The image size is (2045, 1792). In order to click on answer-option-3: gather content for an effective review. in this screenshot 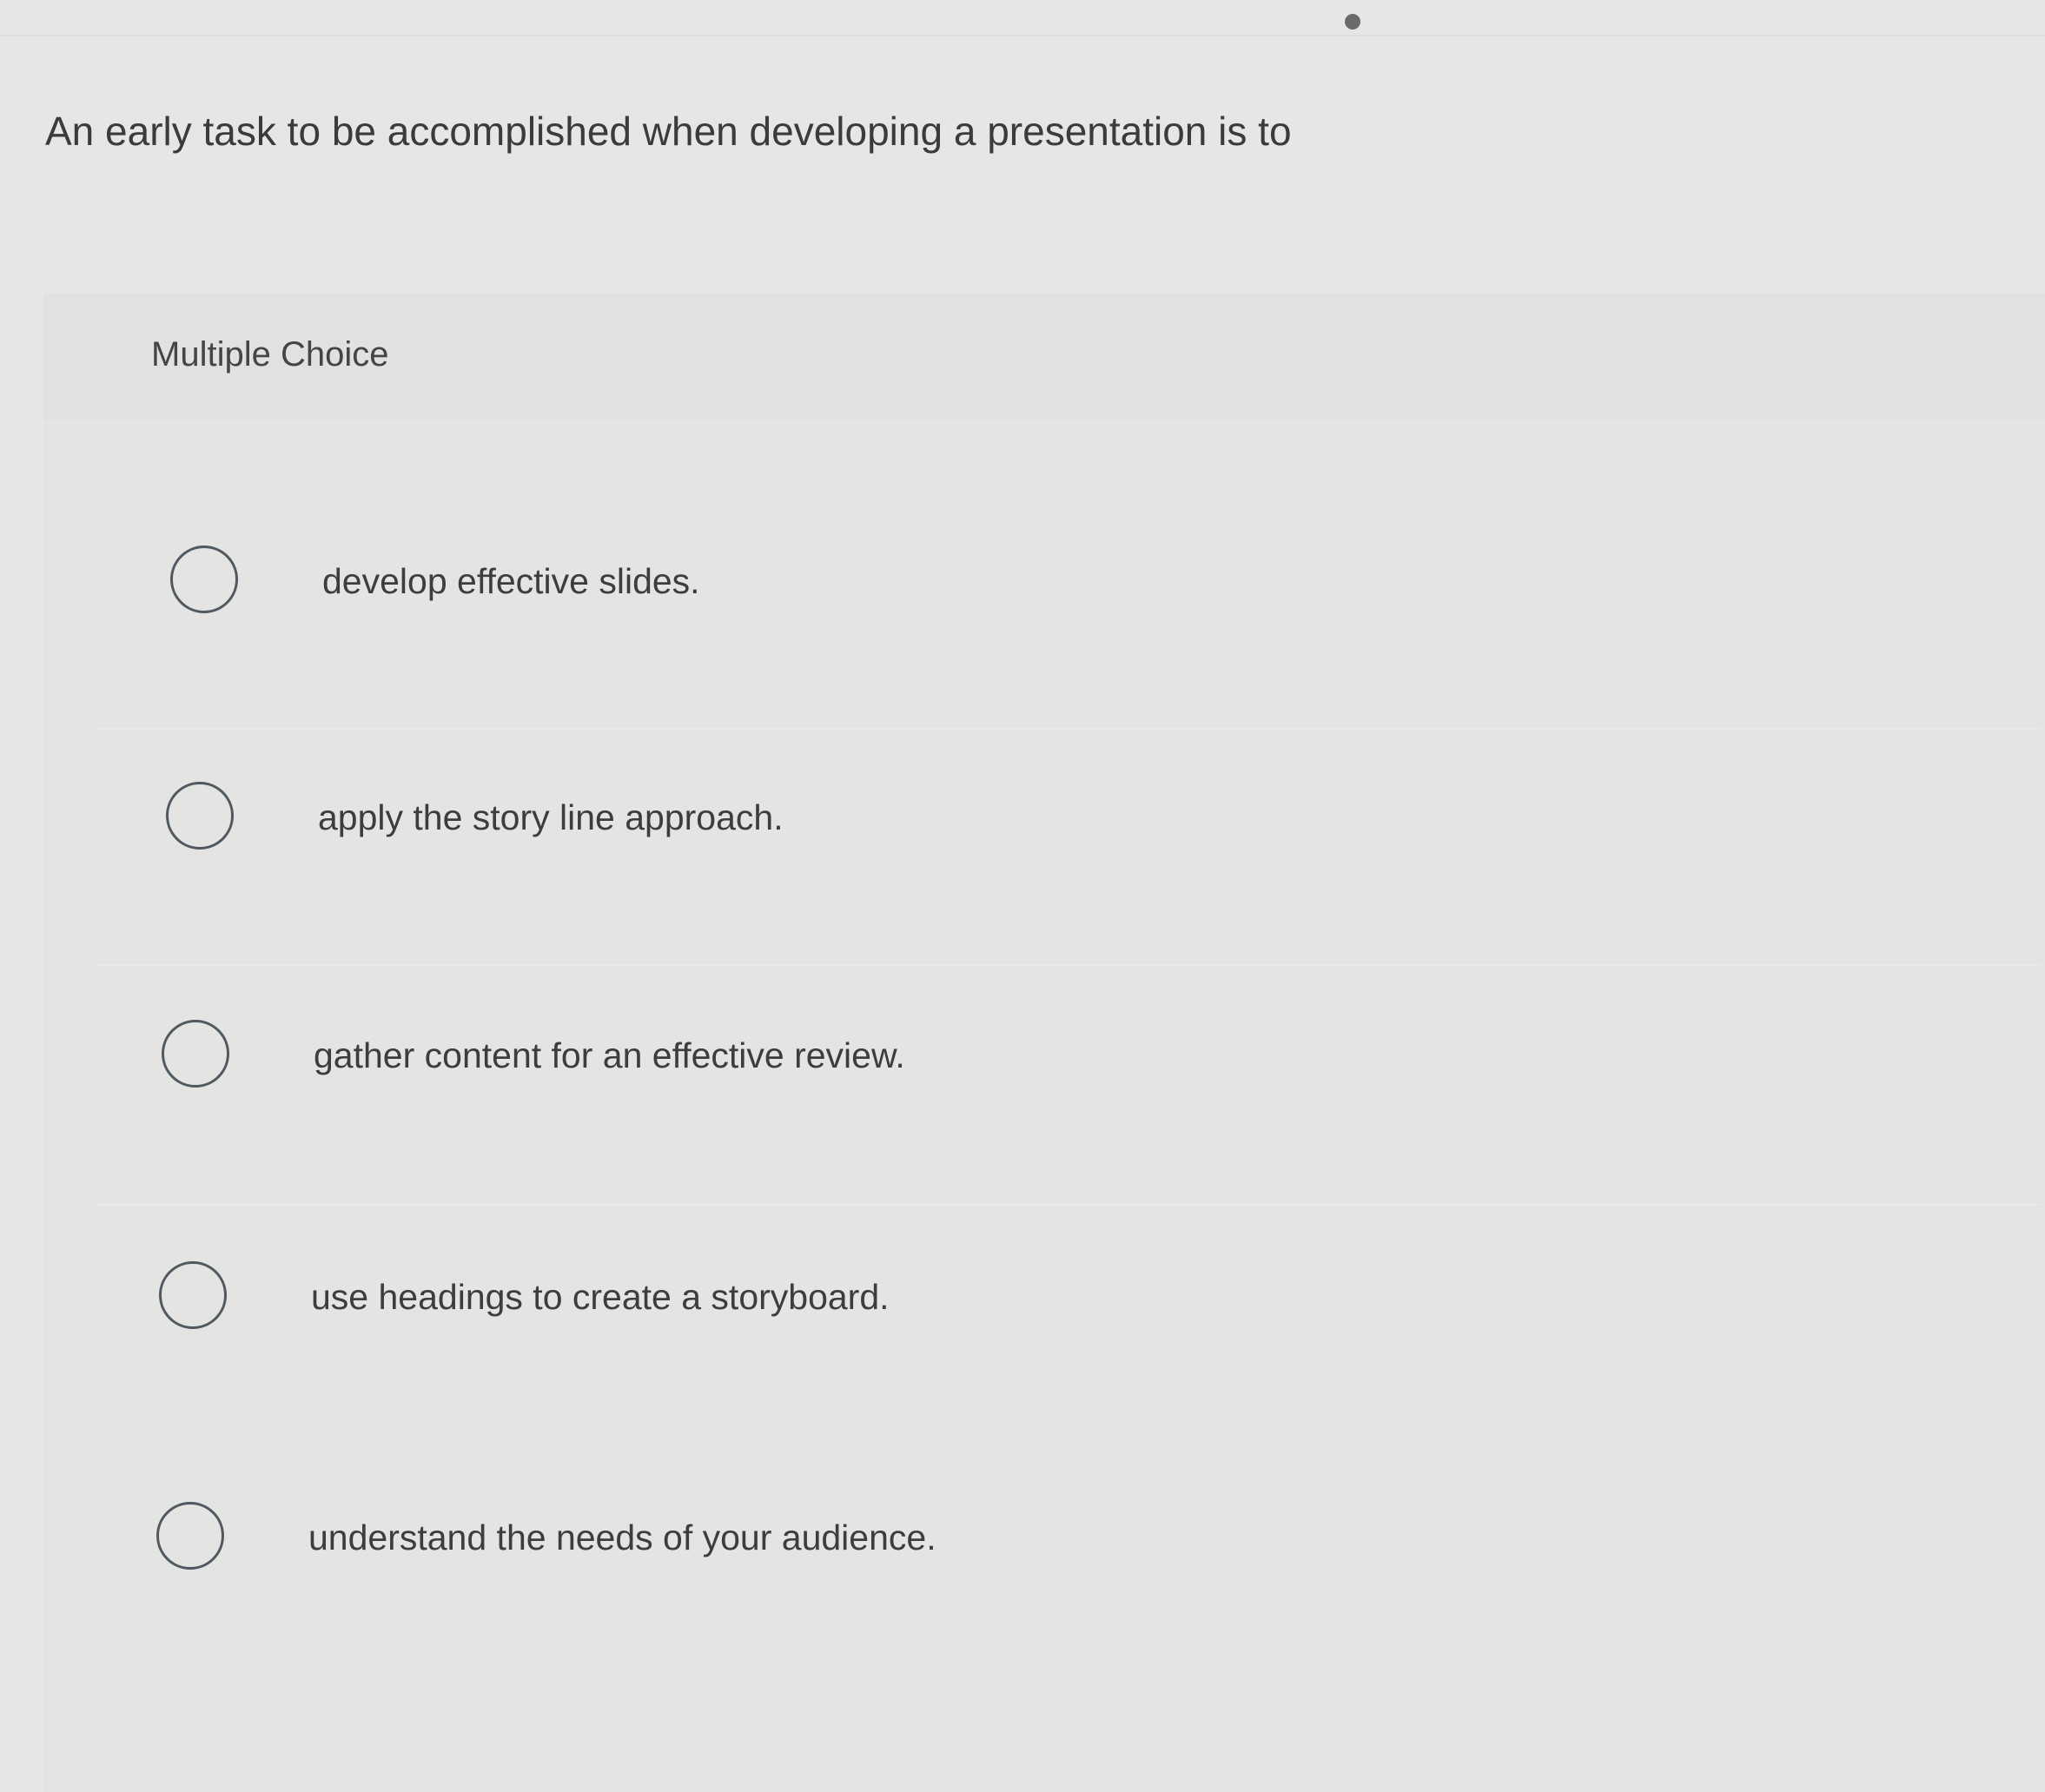, I will do `click(1103, 1063)`.